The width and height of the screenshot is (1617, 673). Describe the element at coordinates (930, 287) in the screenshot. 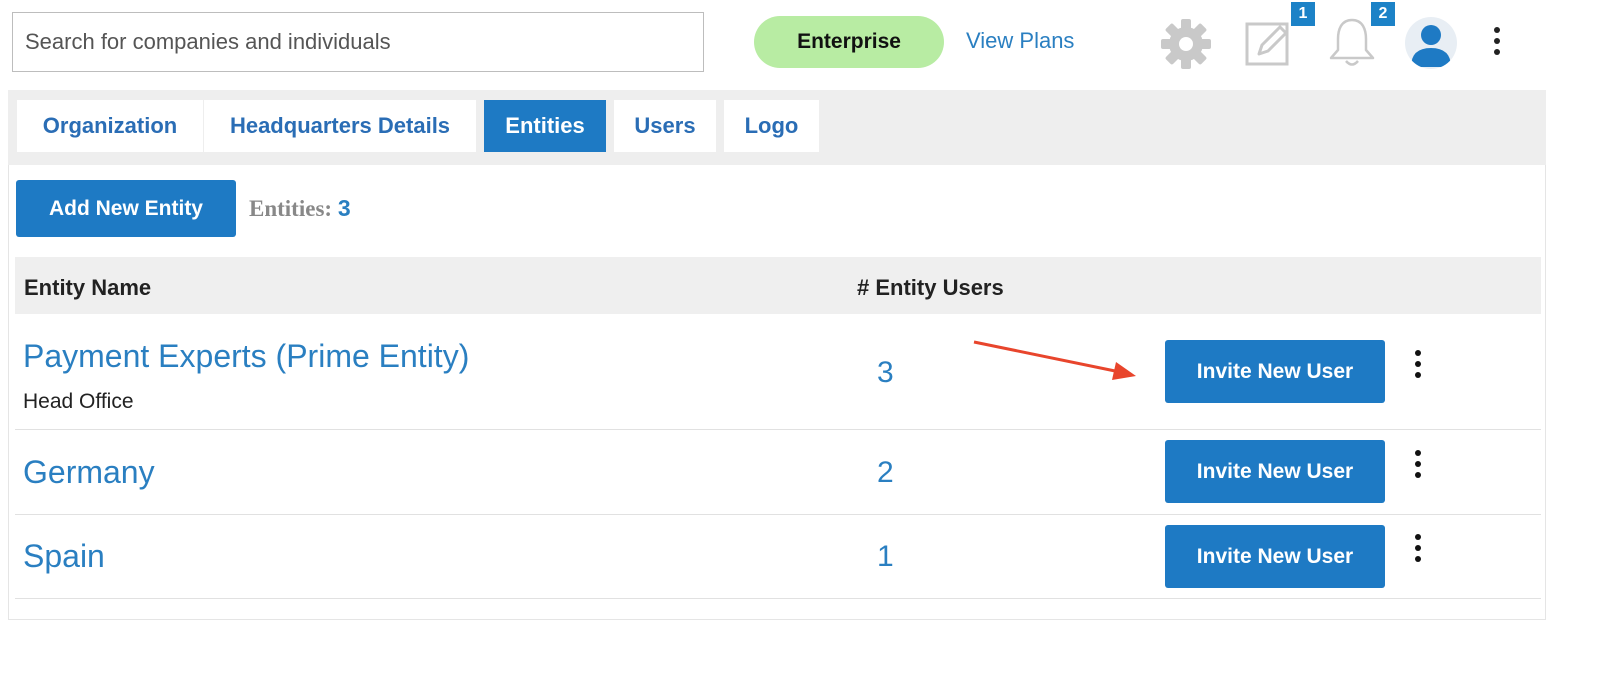

I see `column-header-entity-users: # Entity Users` at that location.